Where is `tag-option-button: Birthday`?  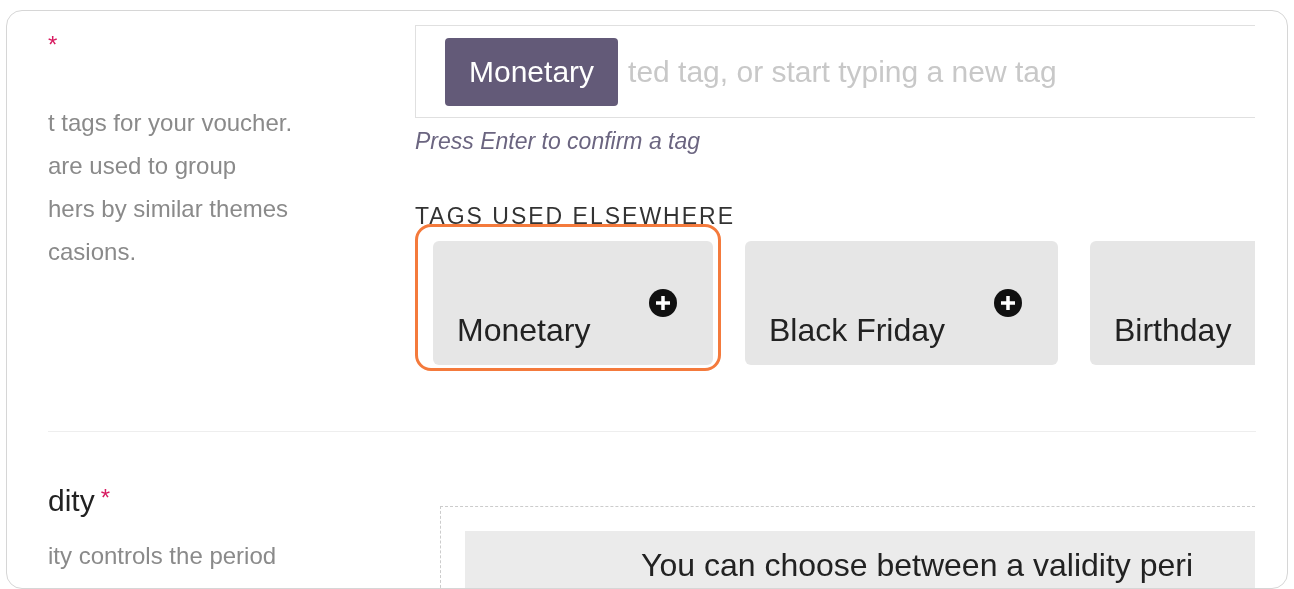 tag-option-button: Birthday is located at coordinates (1172, 303).